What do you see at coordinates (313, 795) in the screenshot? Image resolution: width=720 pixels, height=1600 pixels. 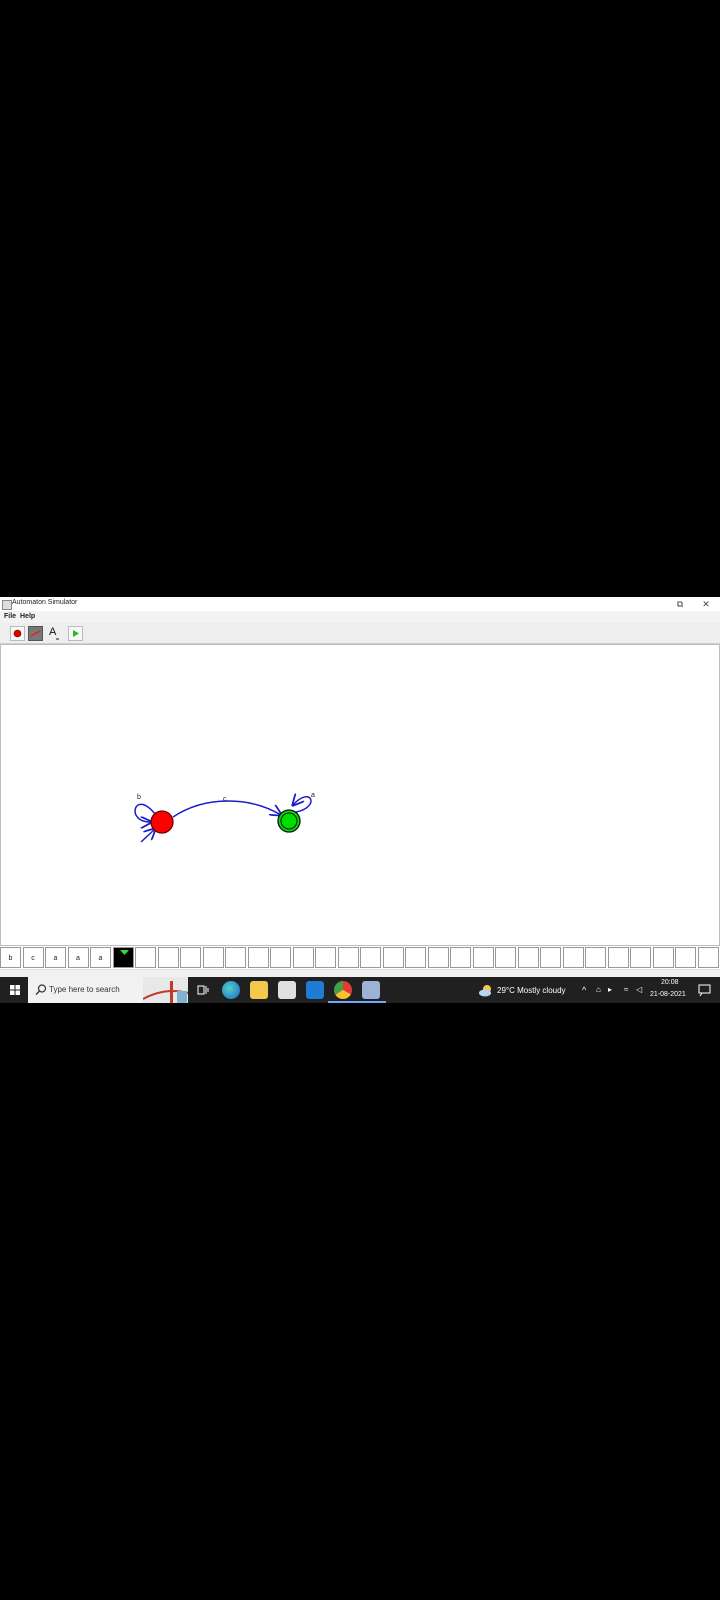 I see `transition-label-a: a` at bounding box center [313, 795].